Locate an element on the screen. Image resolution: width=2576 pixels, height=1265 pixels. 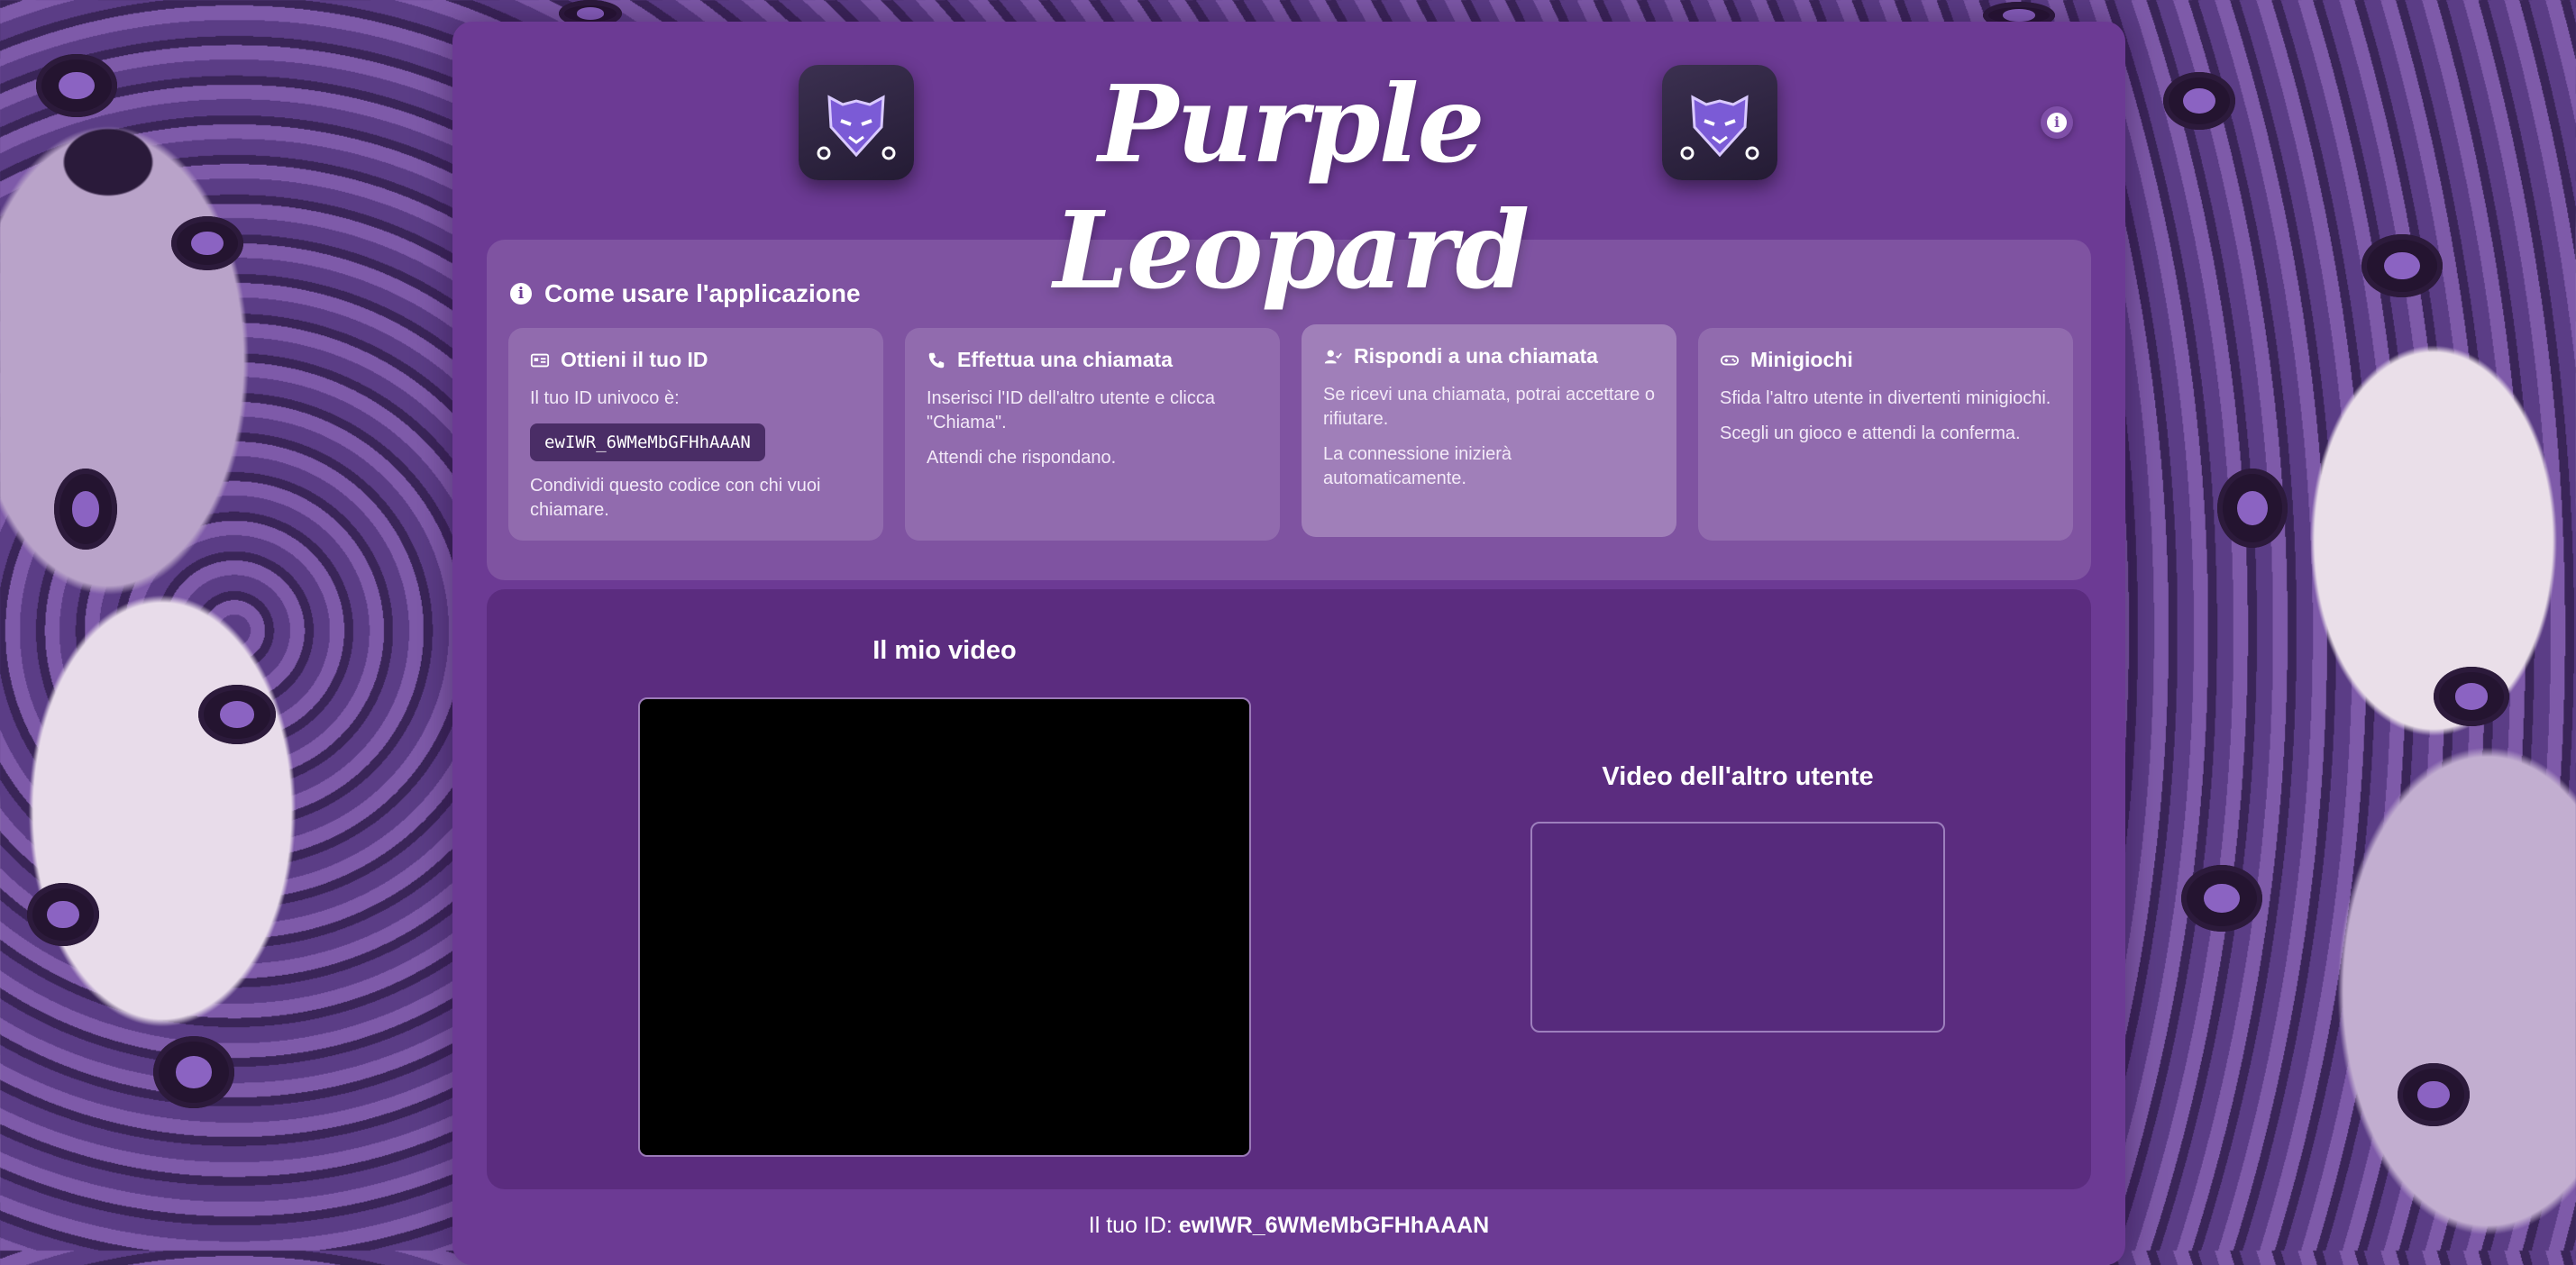
card-text: Scegli un gioco e attendi la conferma. is located at coordinates (1871, 433).